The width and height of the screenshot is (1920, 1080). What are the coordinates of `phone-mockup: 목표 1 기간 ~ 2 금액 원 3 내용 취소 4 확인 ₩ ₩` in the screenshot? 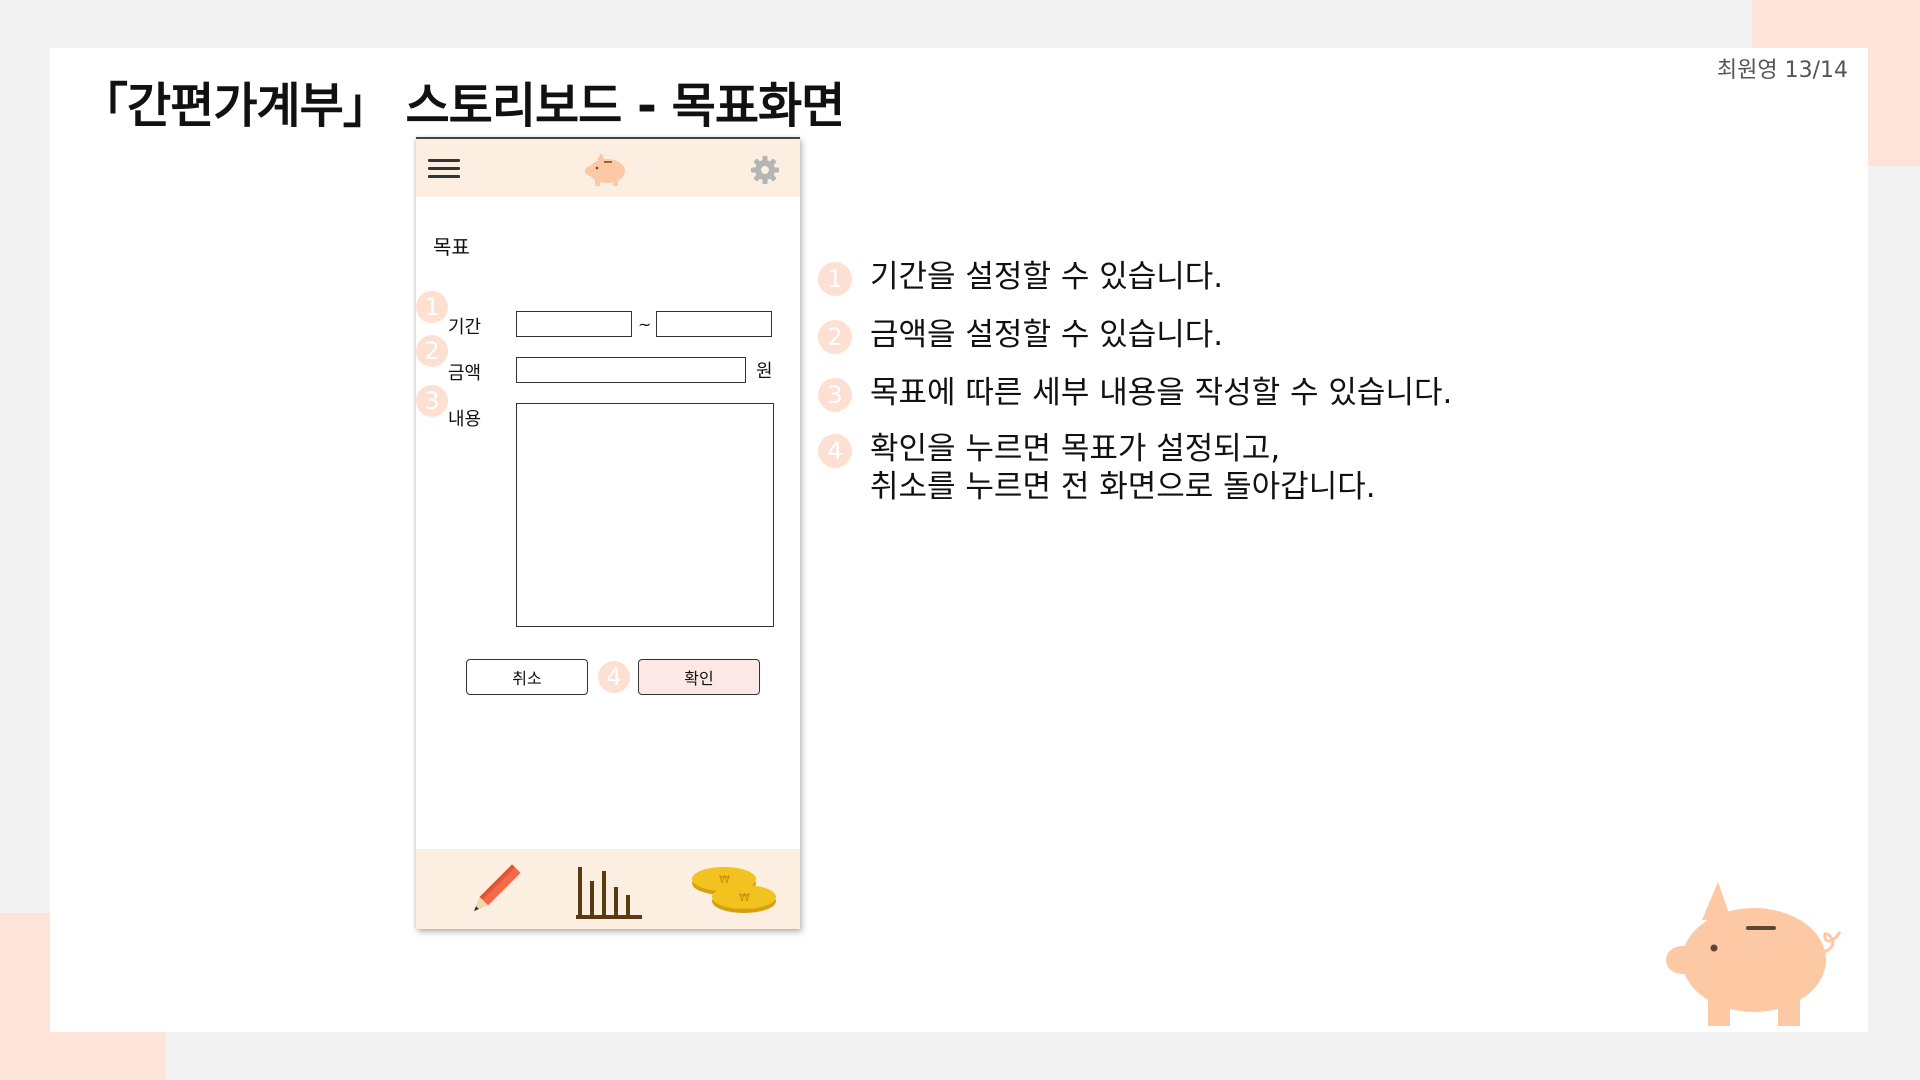 It's located at (608, 533).